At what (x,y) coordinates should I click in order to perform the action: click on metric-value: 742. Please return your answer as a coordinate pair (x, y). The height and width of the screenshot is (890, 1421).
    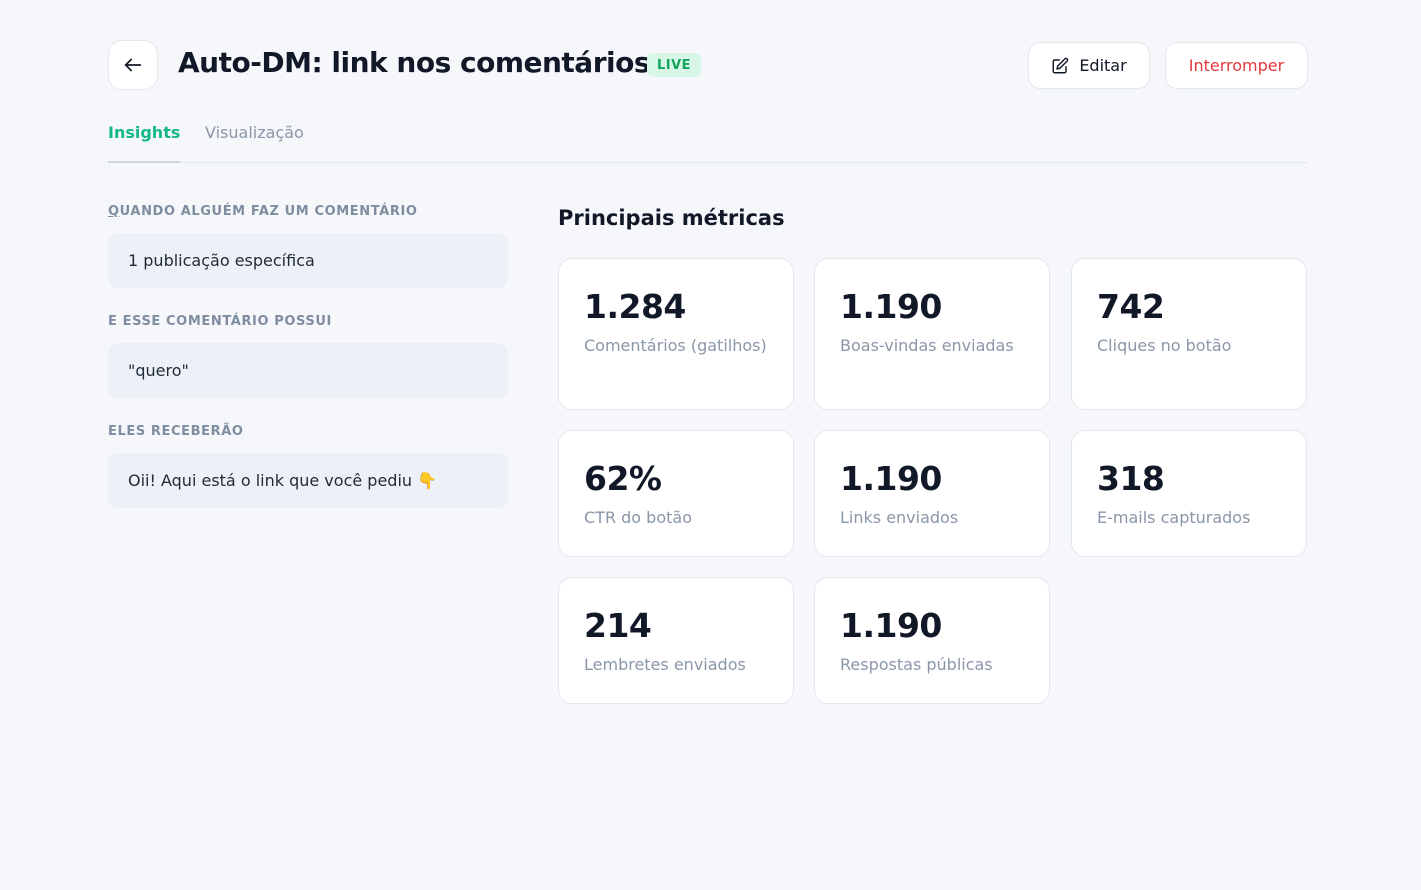
    Looking at the image, I should click on (1131, 306).